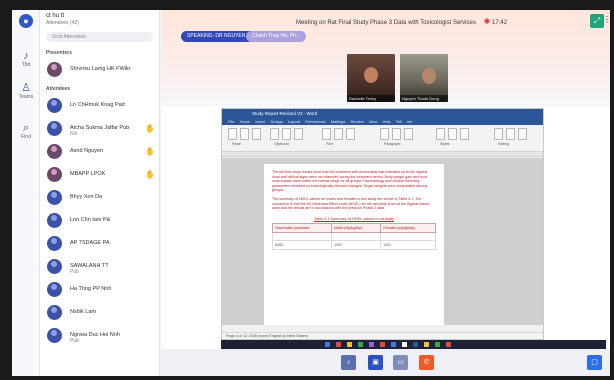  Describe the element at coordinates (99, 312) in the screenshot. I see `participant-row: Nsbik Lam` at that location.